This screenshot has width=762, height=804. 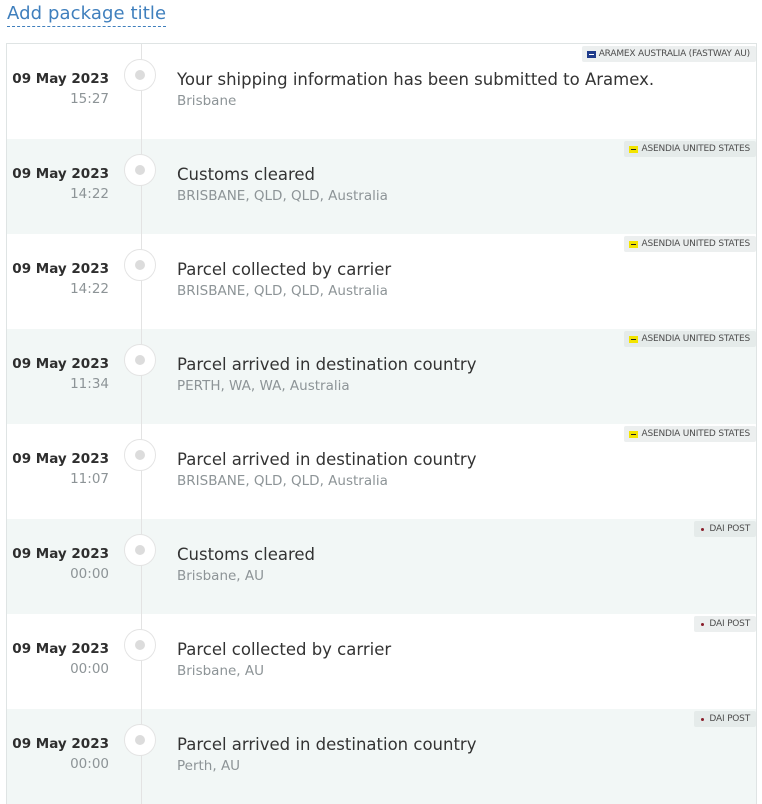 I want to click on event-location: Brisbane, so click(x=207, y=101).